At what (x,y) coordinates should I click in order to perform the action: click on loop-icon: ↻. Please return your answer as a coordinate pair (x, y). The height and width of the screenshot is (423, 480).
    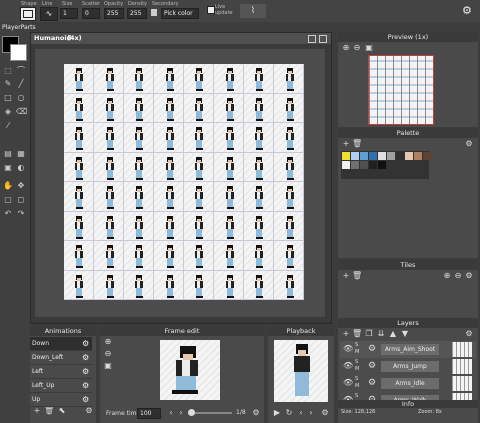
    Looking at the image, I should click on (289, 413).